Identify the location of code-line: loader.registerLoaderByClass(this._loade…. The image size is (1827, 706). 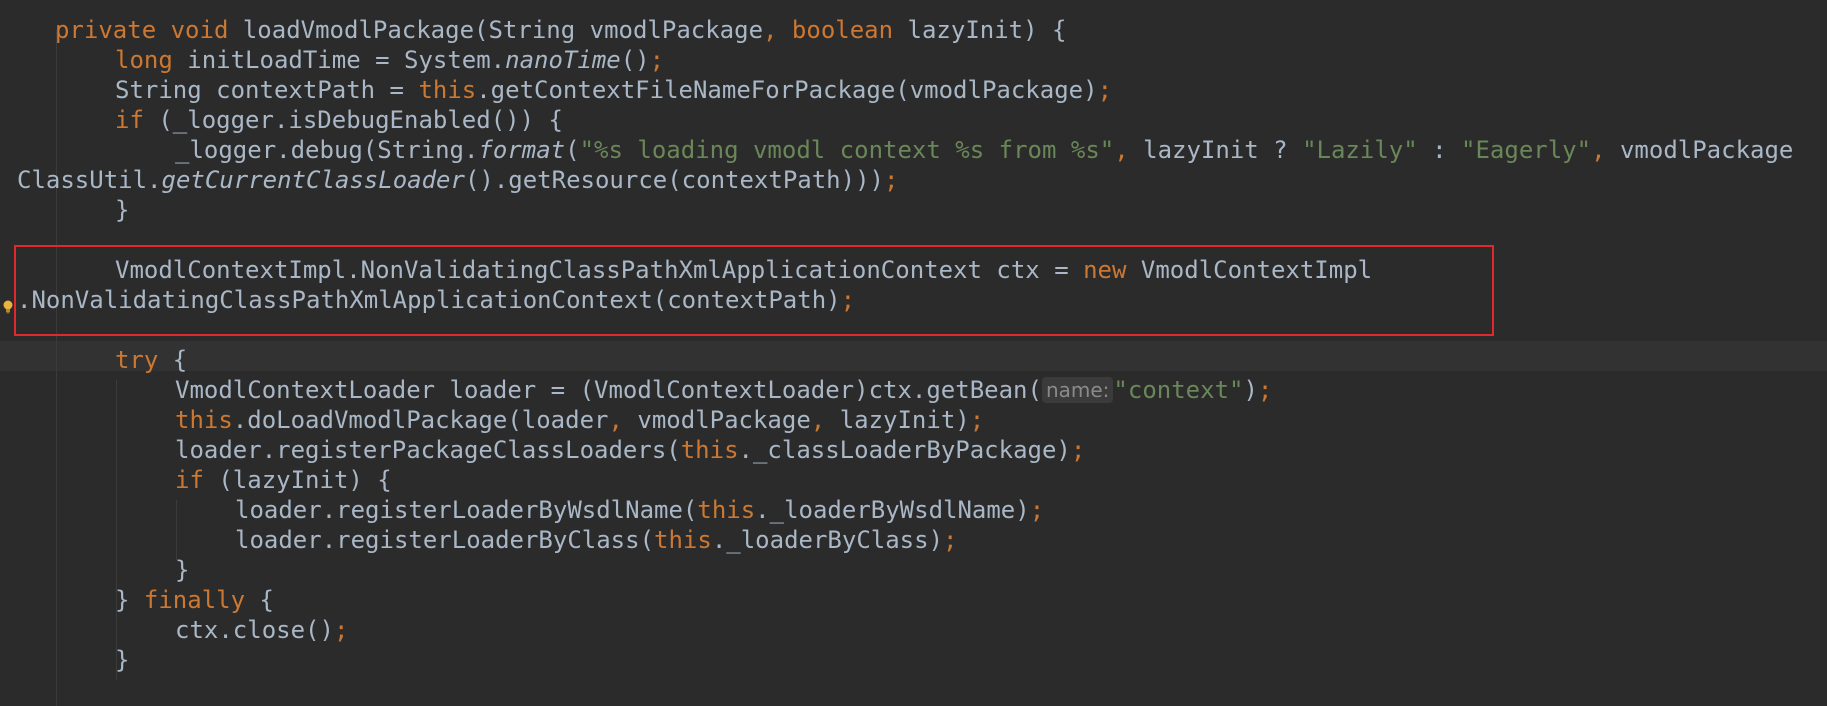
(596, 540).